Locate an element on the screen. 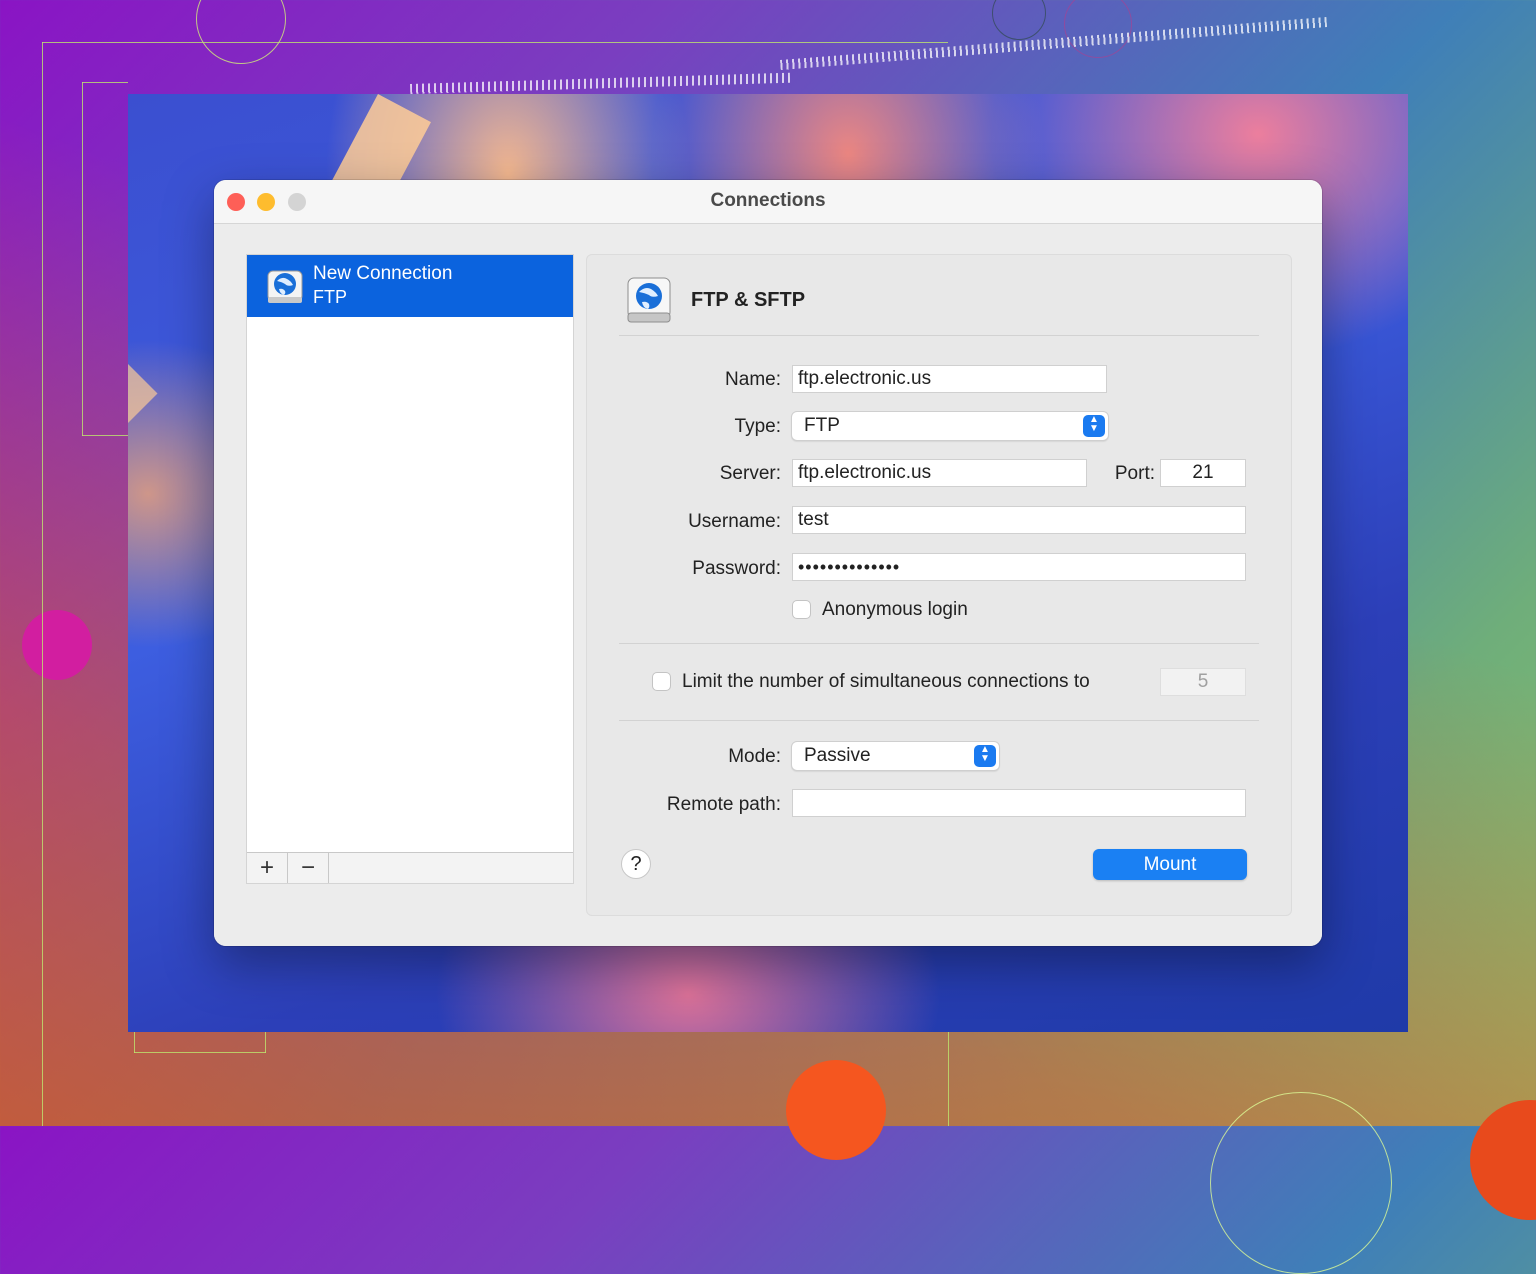  mode-label: Mode: is located at coordinates (754, 756).